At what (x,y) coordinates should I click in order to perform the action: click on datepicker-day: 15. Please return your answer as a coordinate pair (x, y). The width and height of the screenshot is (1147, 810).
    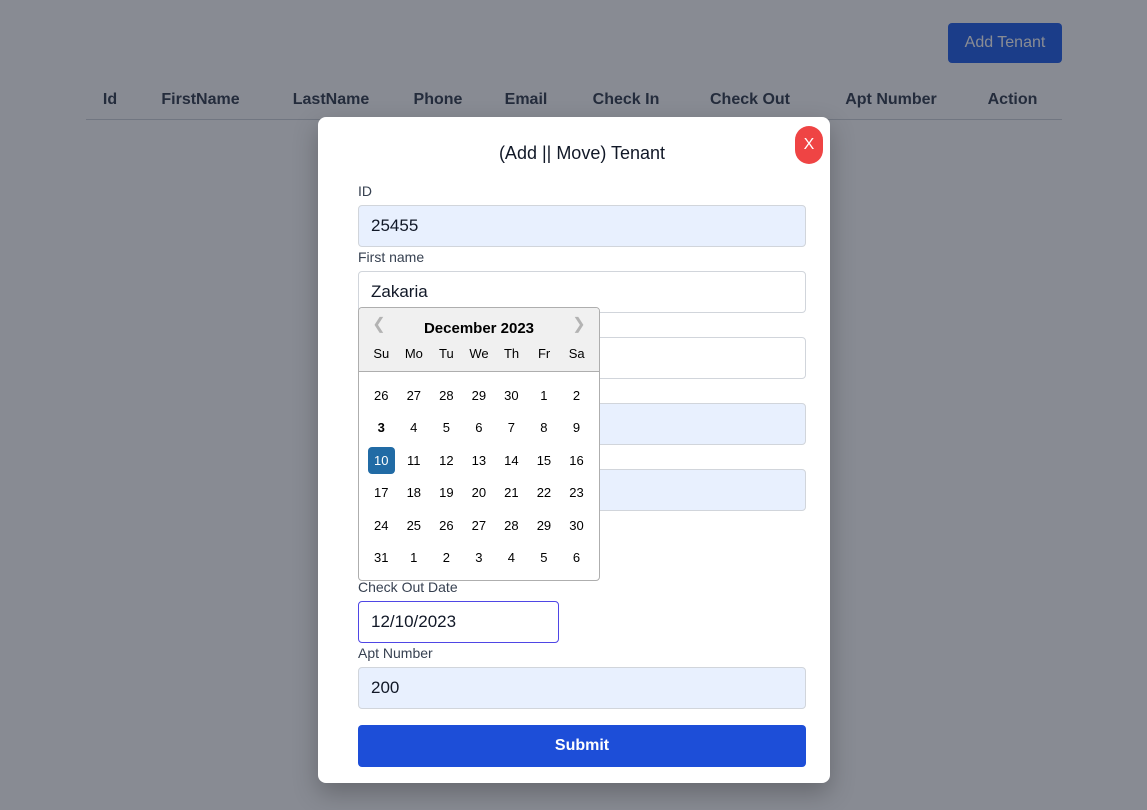
    Looking at the image, I should click on (543, 460).